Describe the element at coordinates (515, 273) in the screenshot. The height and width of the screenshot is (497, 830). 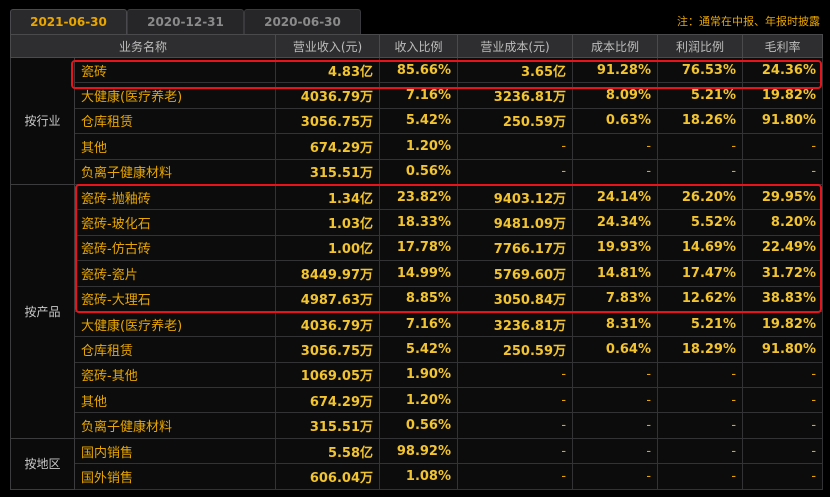
I see `cost-cell: 5769.60万` at that location.